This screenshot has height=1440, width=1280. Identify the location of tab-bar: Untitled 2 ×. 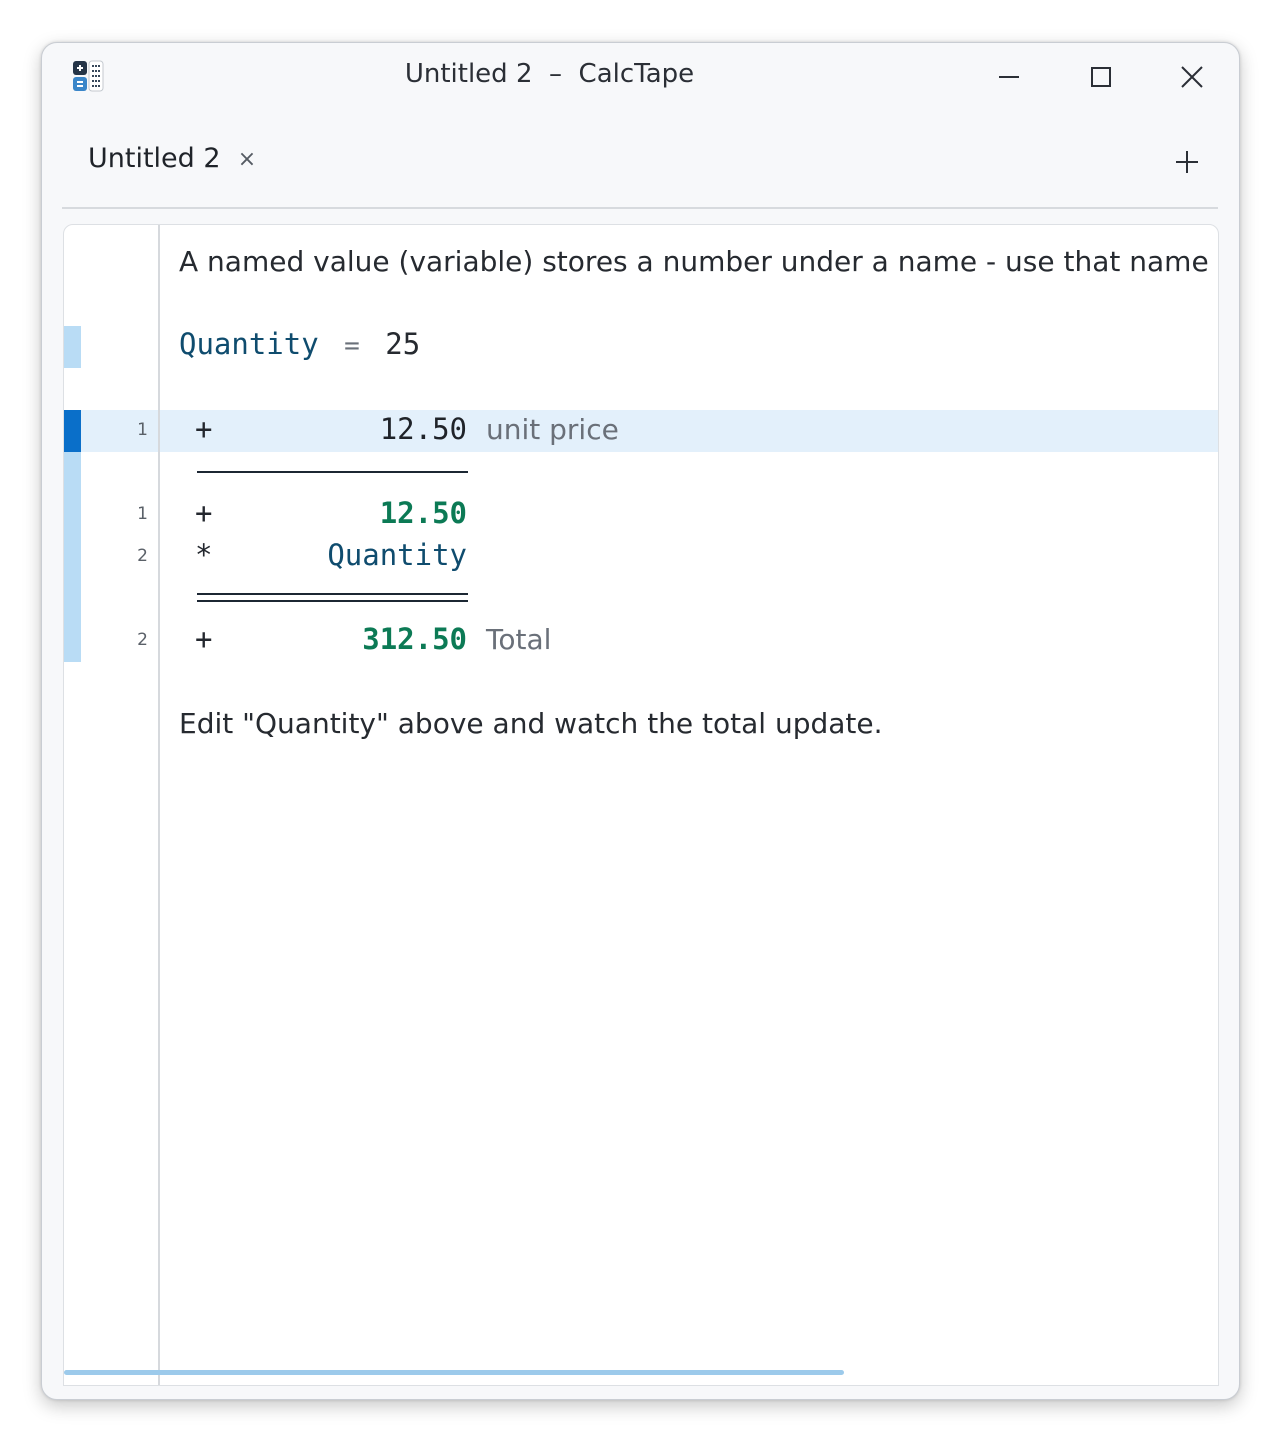
(640, 159).